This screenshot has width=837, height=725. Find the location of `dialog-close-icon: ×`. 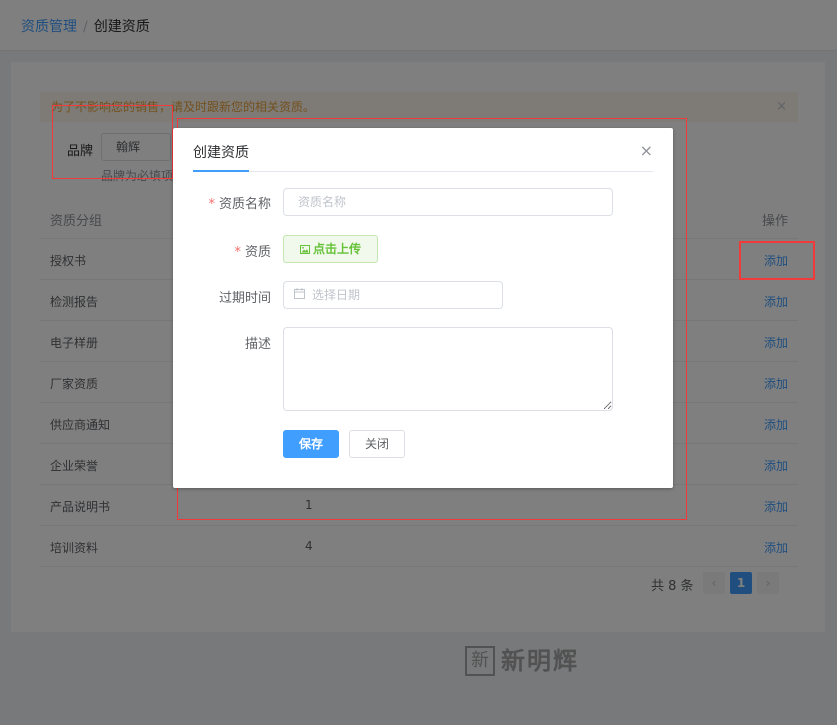

dialog-close-icon: × is located at coordinates (646, 150).